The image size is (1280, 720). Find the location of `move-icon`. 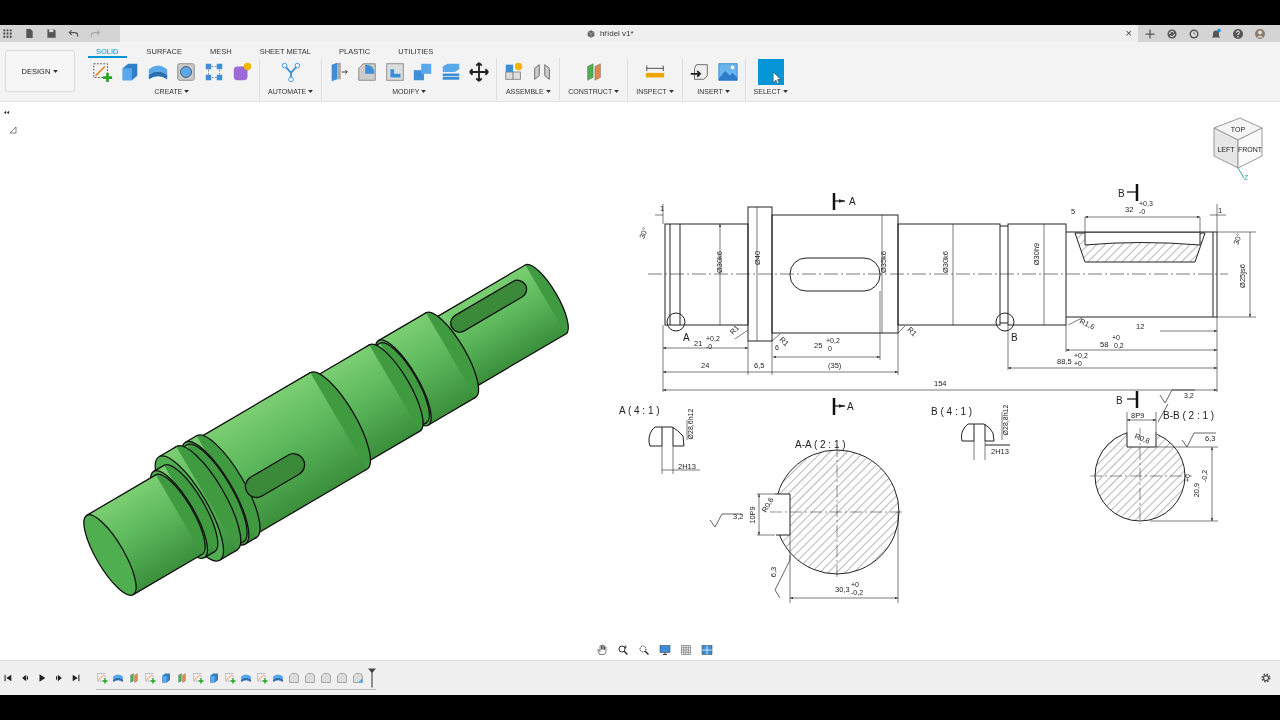

move-icon is located at coordinates (479, 72).